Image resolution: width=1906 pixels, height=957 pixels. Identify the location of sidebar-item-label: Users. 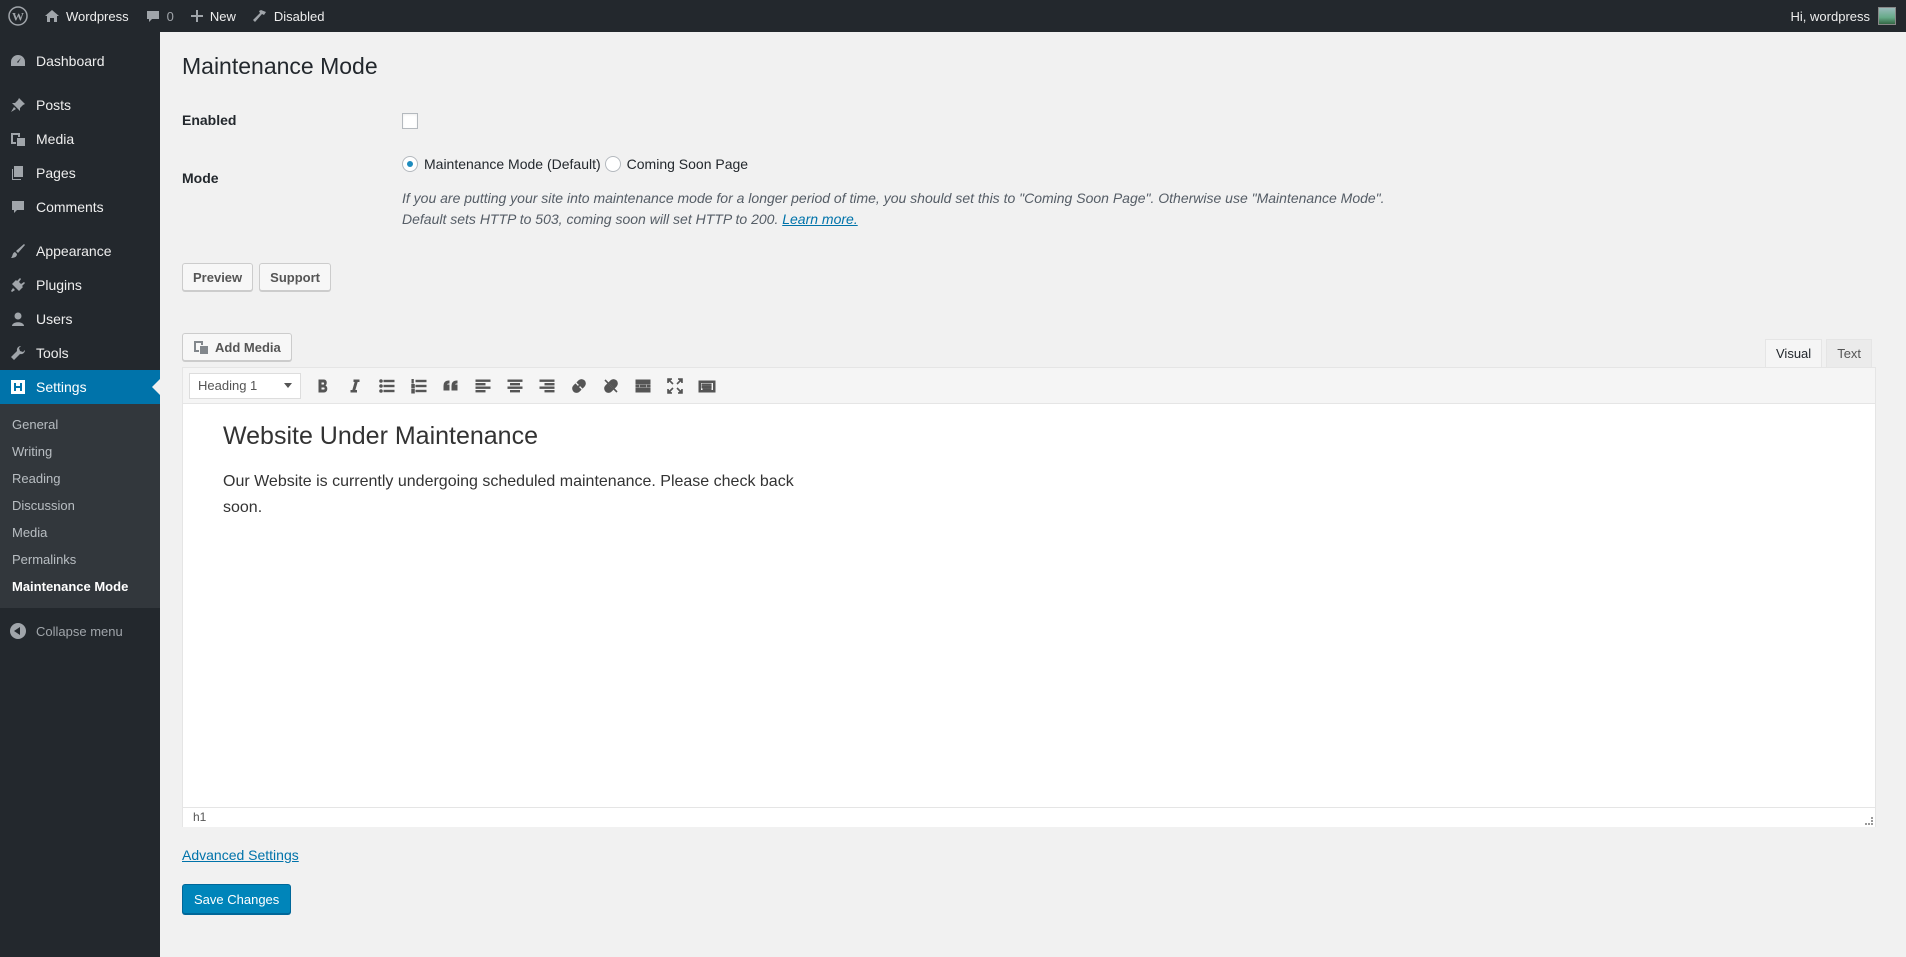
(54, 319).